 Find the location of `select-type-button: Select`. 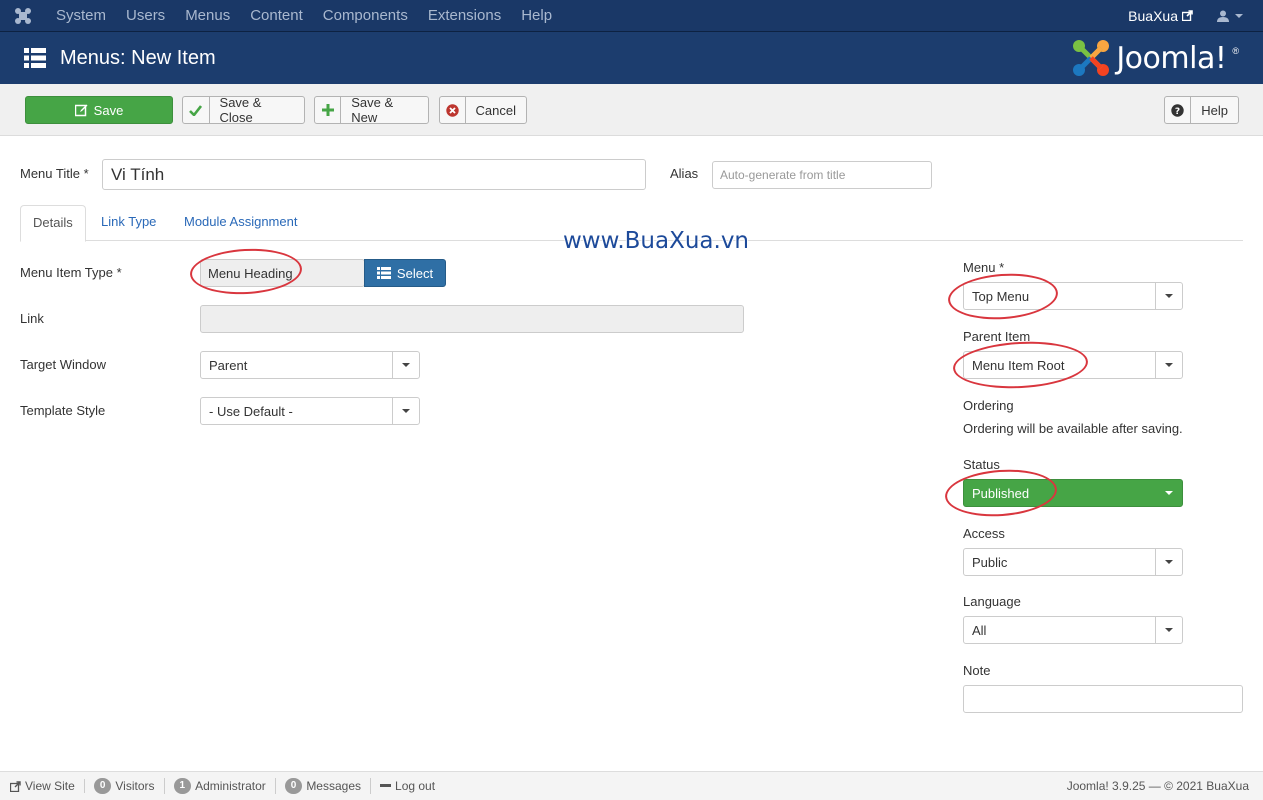

select-type-button: Select is located at coordinates (405, 273).